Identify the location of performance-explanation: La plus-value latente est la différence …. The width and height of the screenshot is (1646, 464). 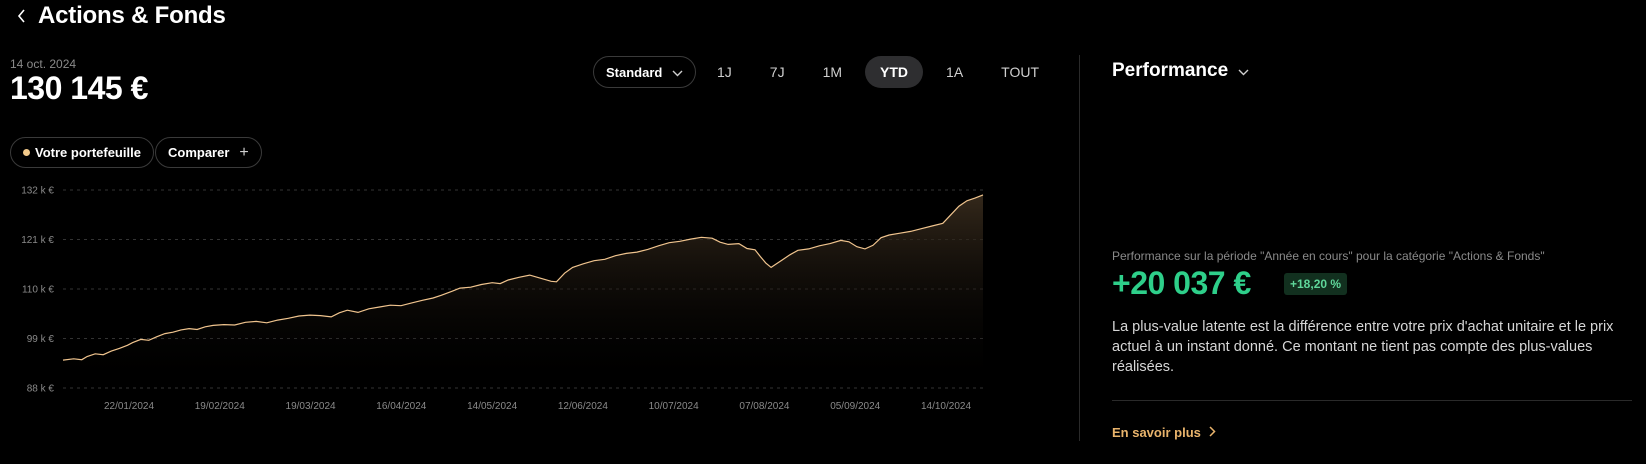
(1363, 347).